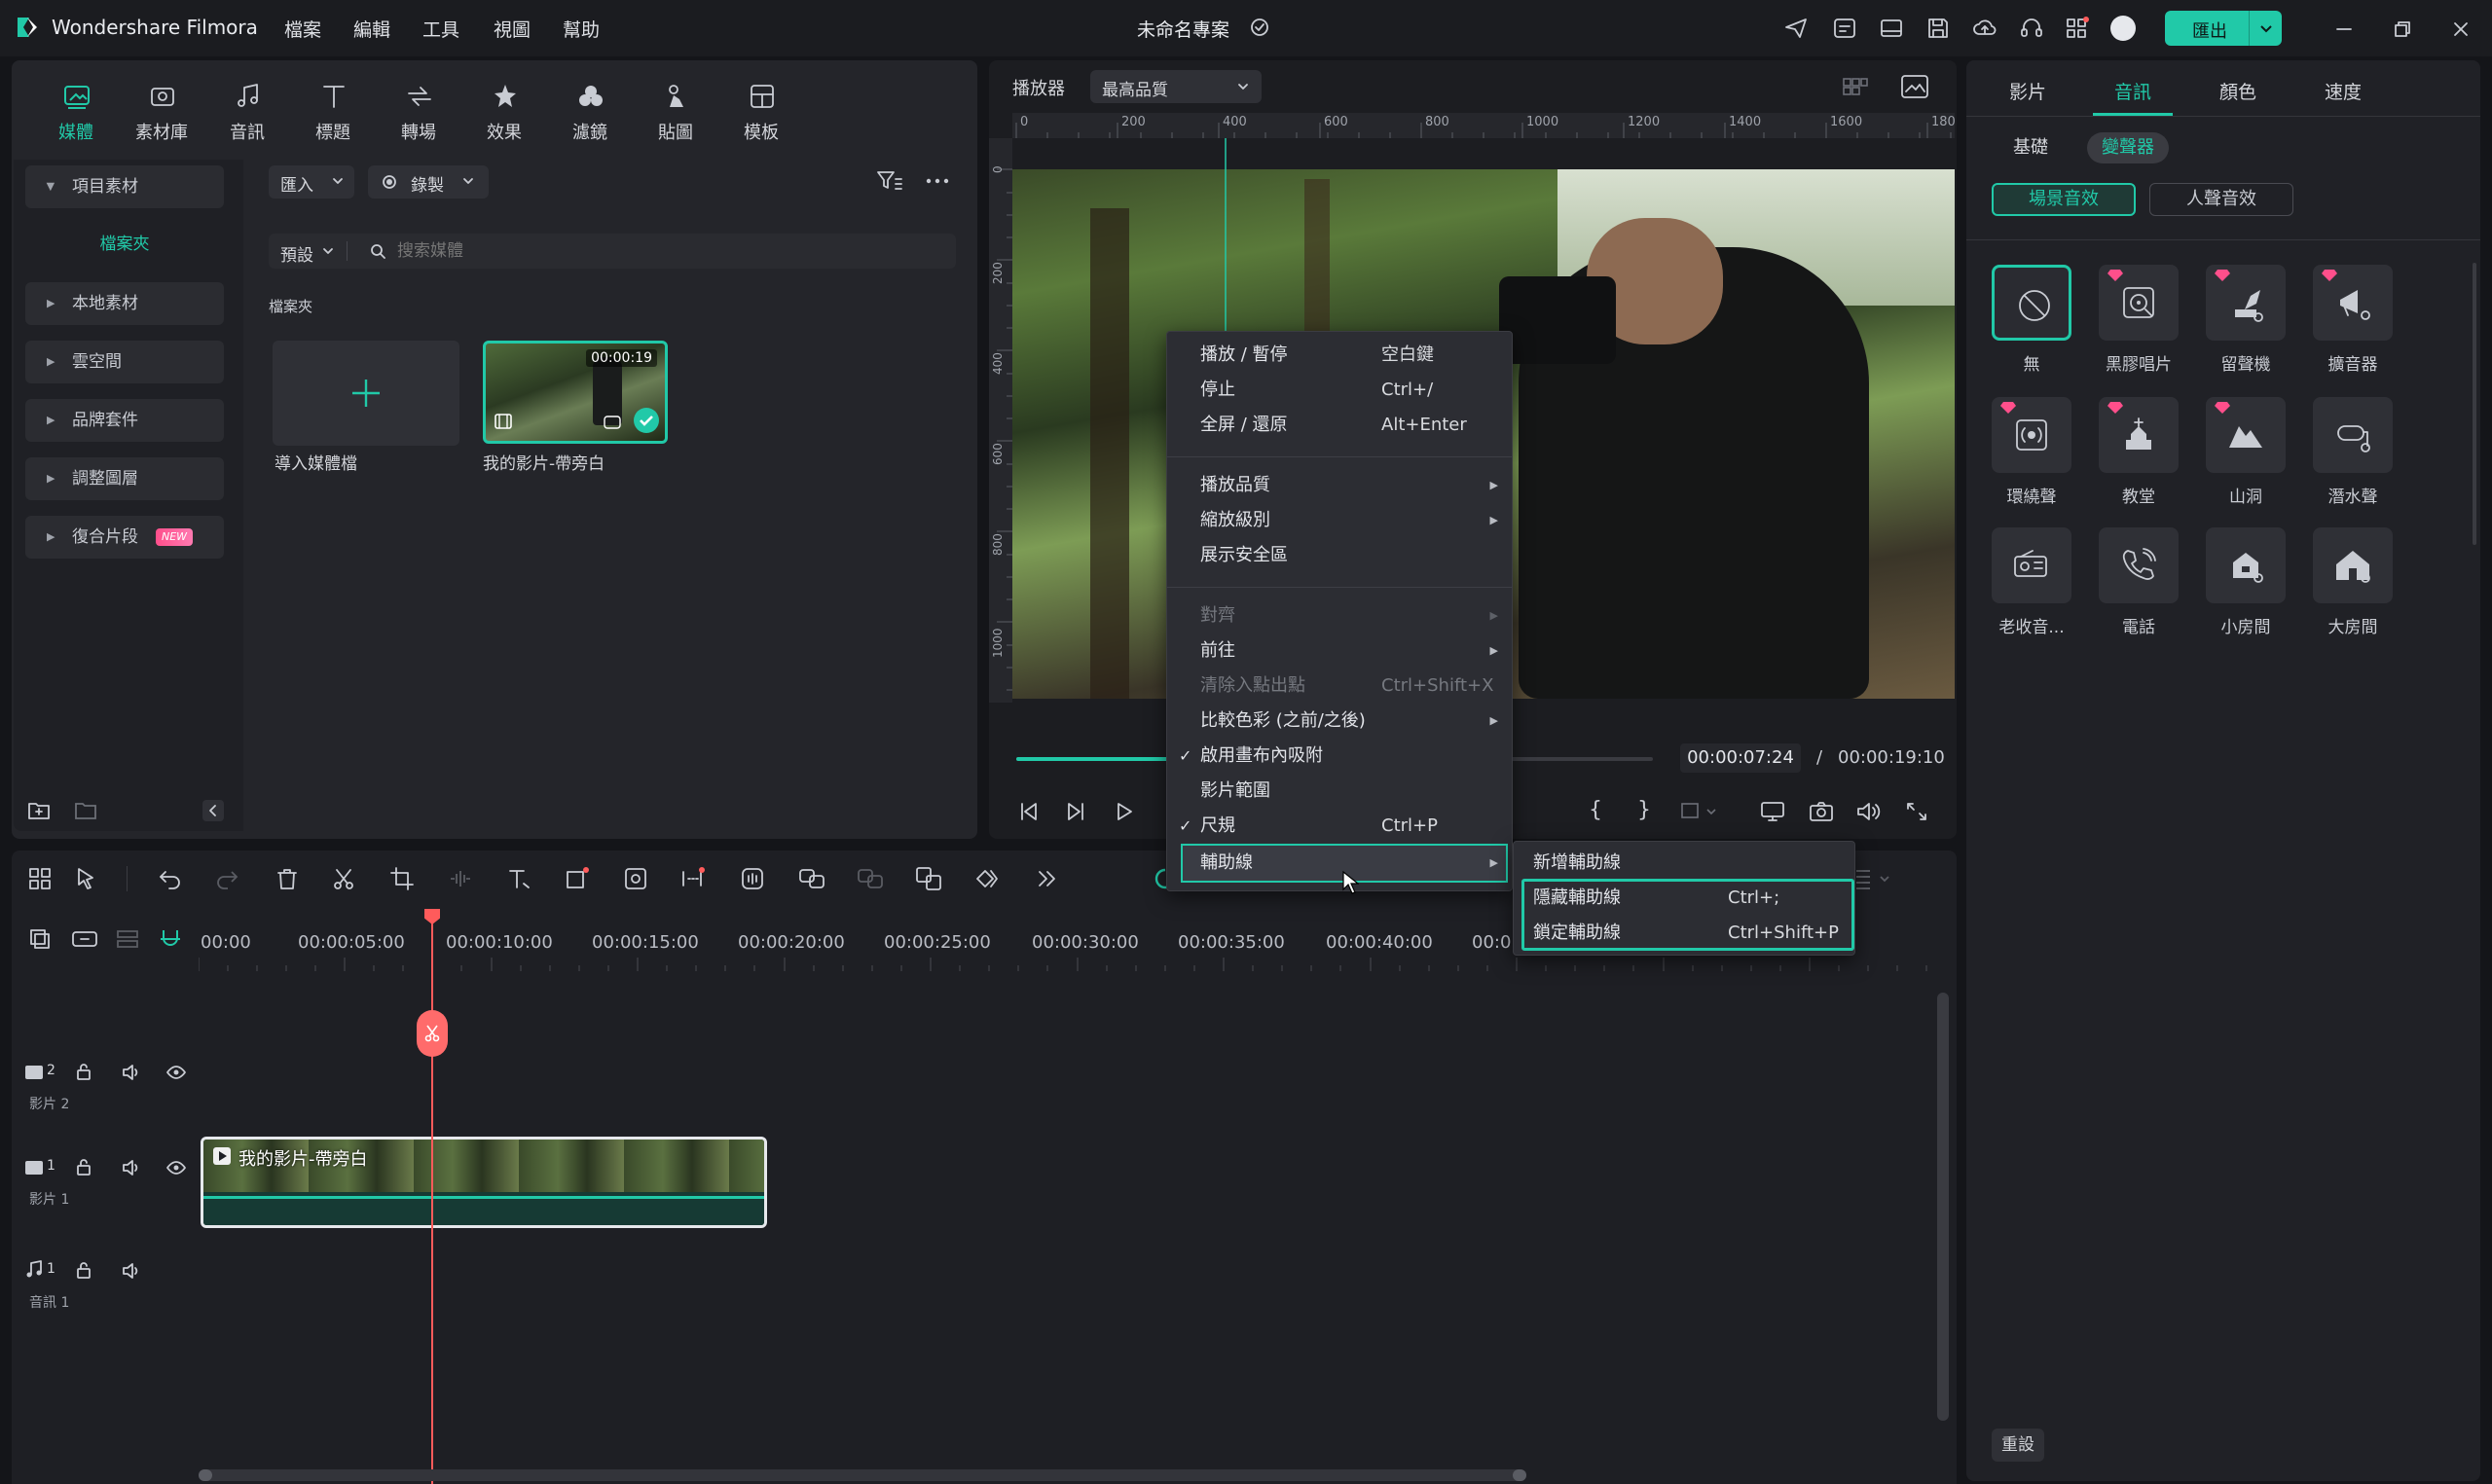 The image size is (2492, 1484). Describe the element at coordinates (1339, 756) in the screenshot. I see `menu-item-canvas-snap: ✓ 啟用畫布內吸附` at that location.